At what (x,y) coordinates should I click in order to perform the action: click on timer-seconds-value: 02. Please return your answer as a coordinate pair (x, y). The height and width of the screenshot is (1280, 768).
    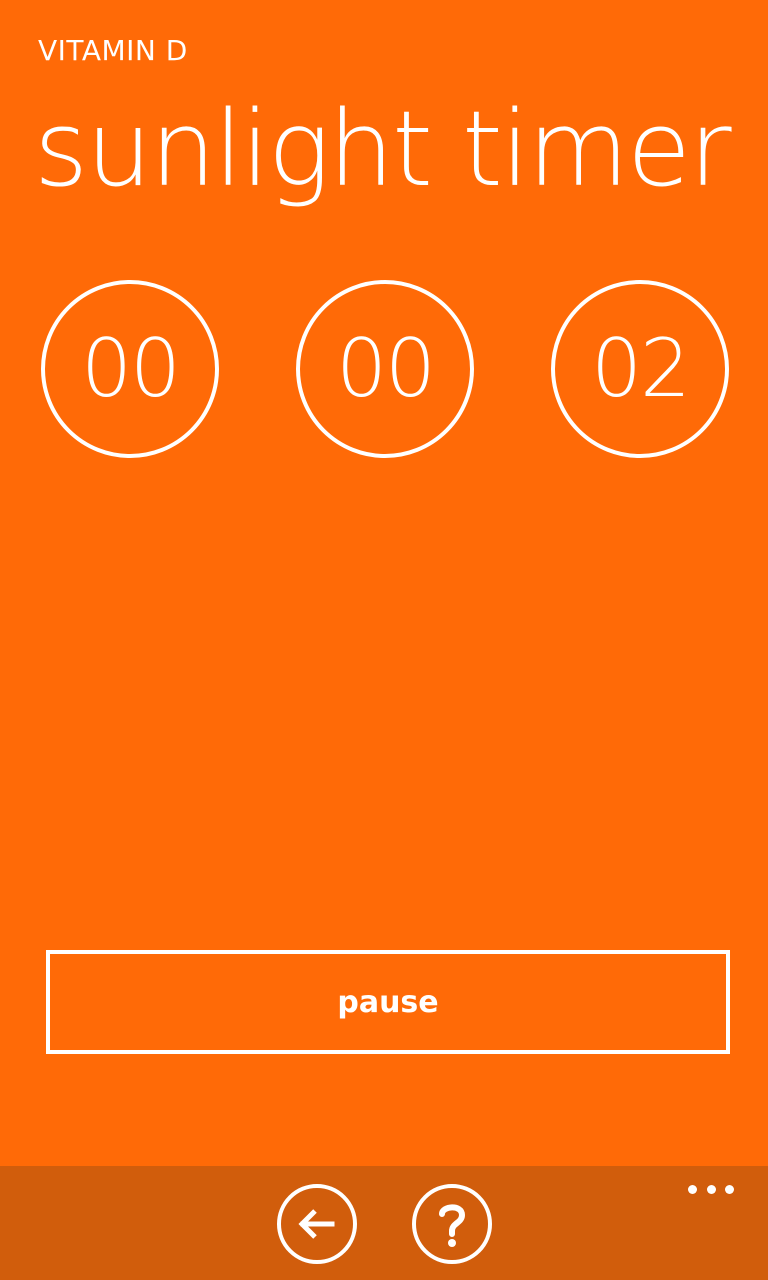
    Looking at the image, I should click on (641, 368).